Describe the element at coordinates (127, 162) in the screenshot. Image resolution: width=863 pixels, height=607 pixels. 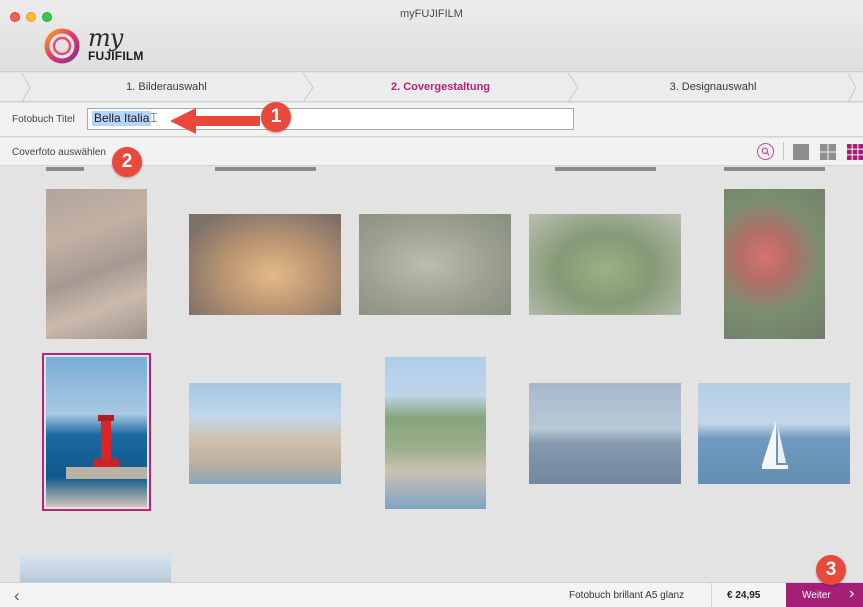
I see `annotation-badge-2: 2` at that location.